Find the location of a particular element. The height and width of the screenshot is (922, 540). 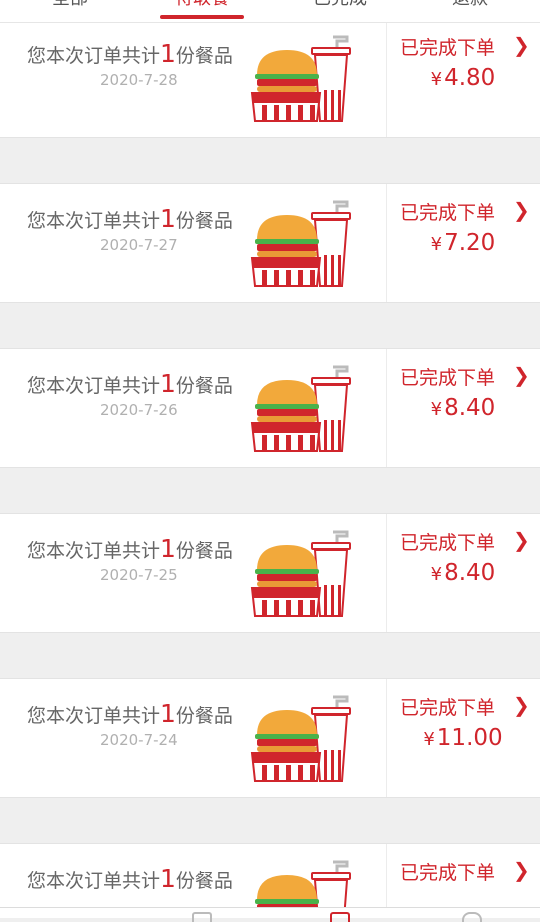

order-card: 您本次订单共计1份餐品 2020-7-25 已完成下单 ❯ ¥8.40 is located at coordinates (270, 573).